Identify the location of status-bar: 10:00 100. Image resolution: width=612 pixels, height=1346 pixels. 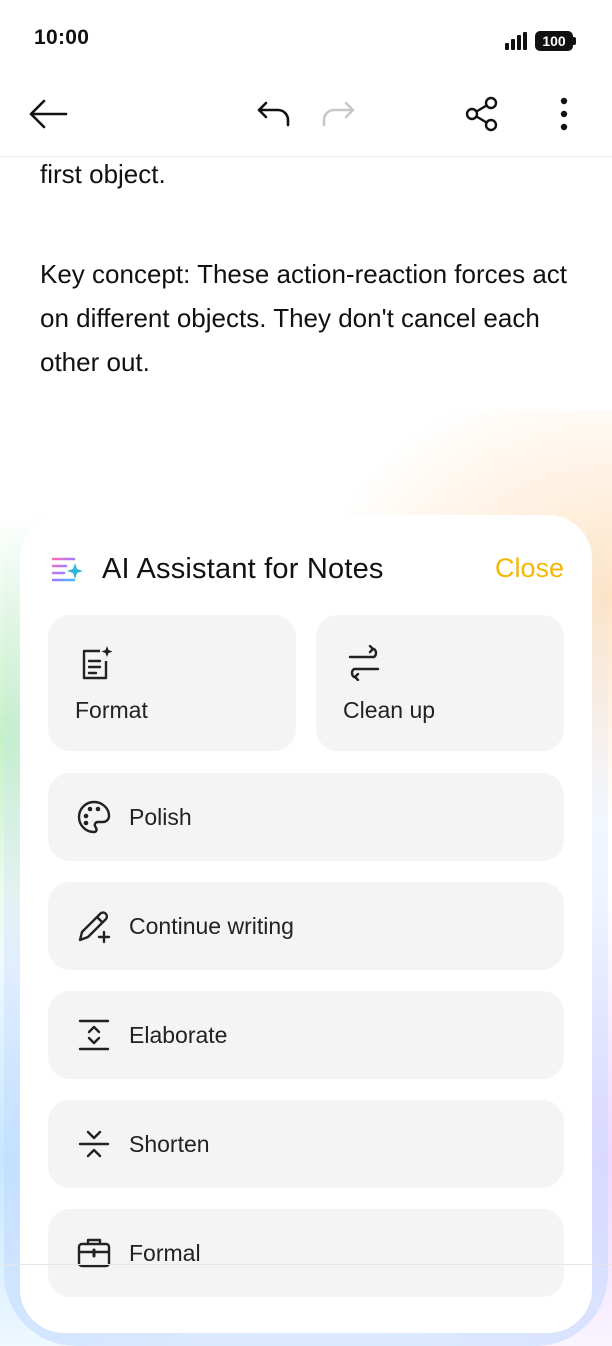
(306, 40).